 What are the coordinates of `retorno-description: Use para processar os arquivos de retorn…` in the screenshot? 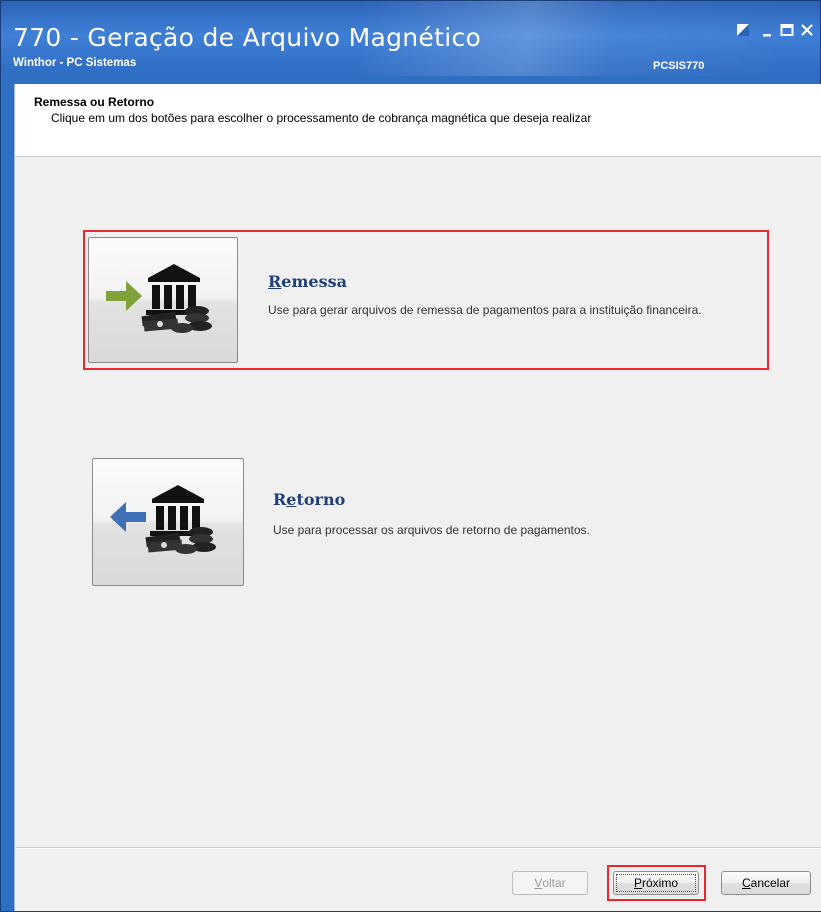 It's located at (431, 530).